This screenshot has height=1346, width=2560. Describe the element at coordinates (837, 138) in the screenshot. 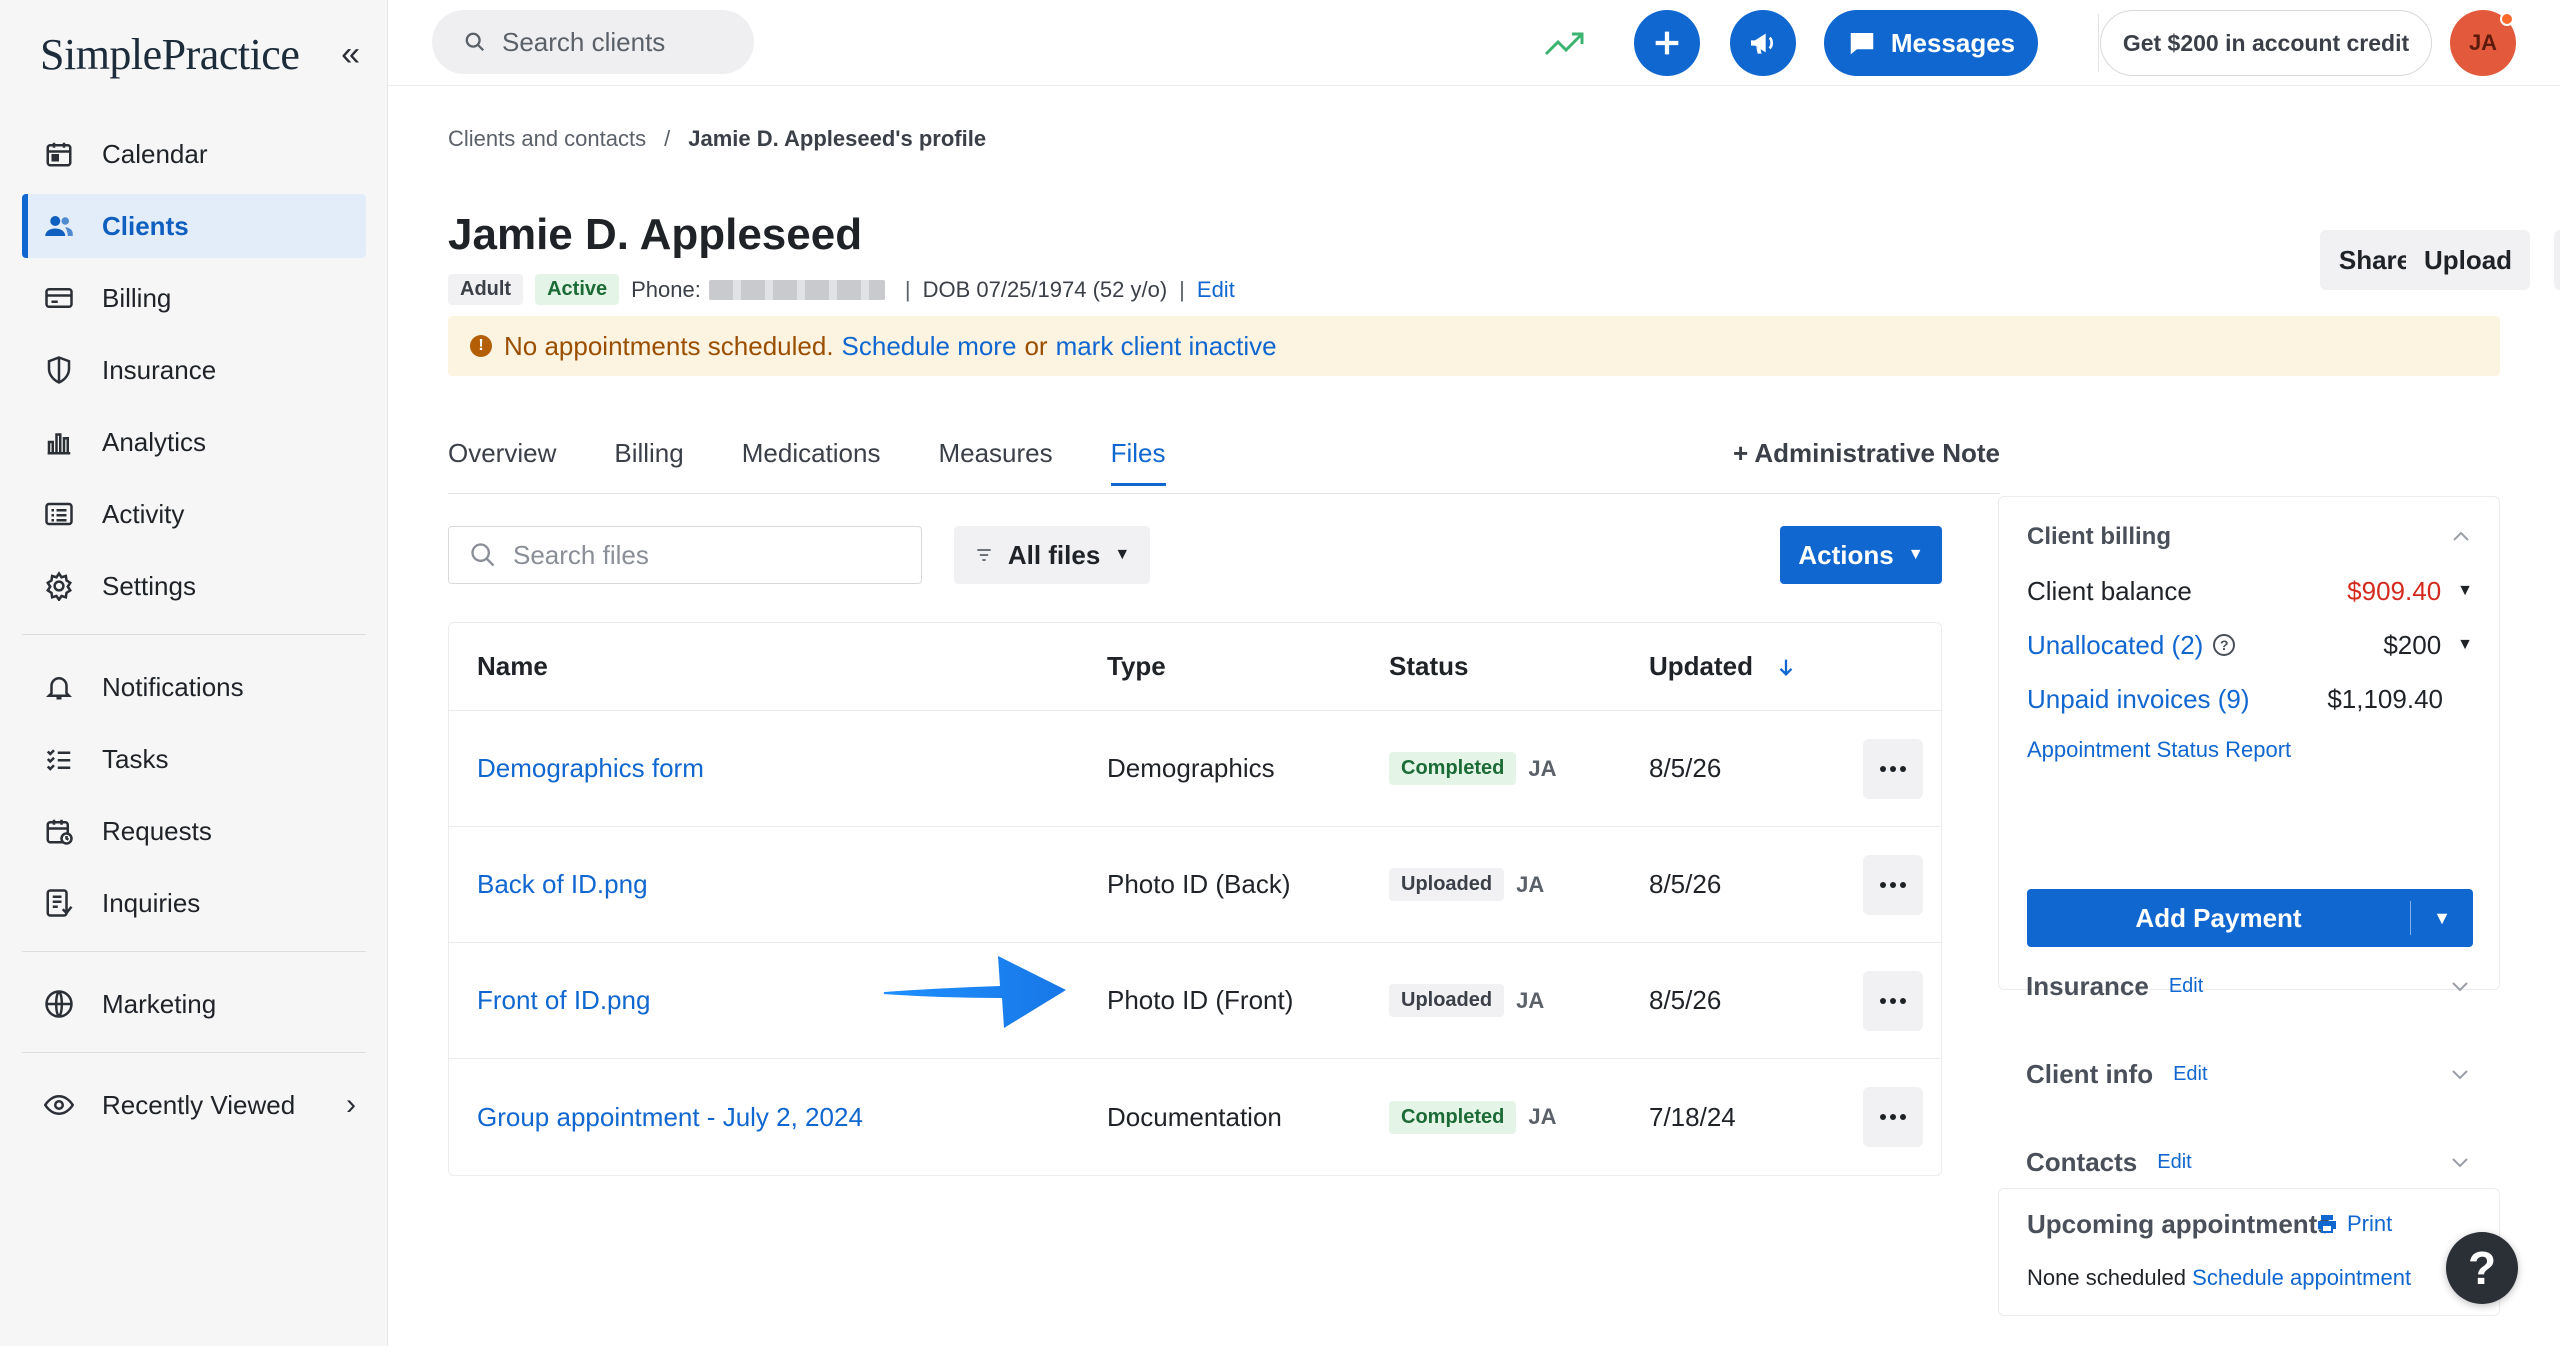

I see `breadcrumb-current: Jamie D. Appleseed's profile` at that location.